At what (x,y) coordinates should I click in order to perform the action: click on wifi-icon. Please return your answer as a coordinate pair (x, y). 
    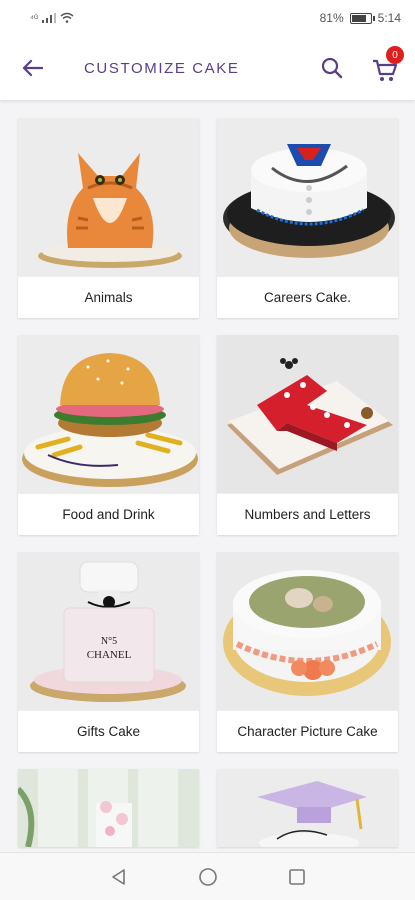
    Looking at the image, I should click on (67, 17).